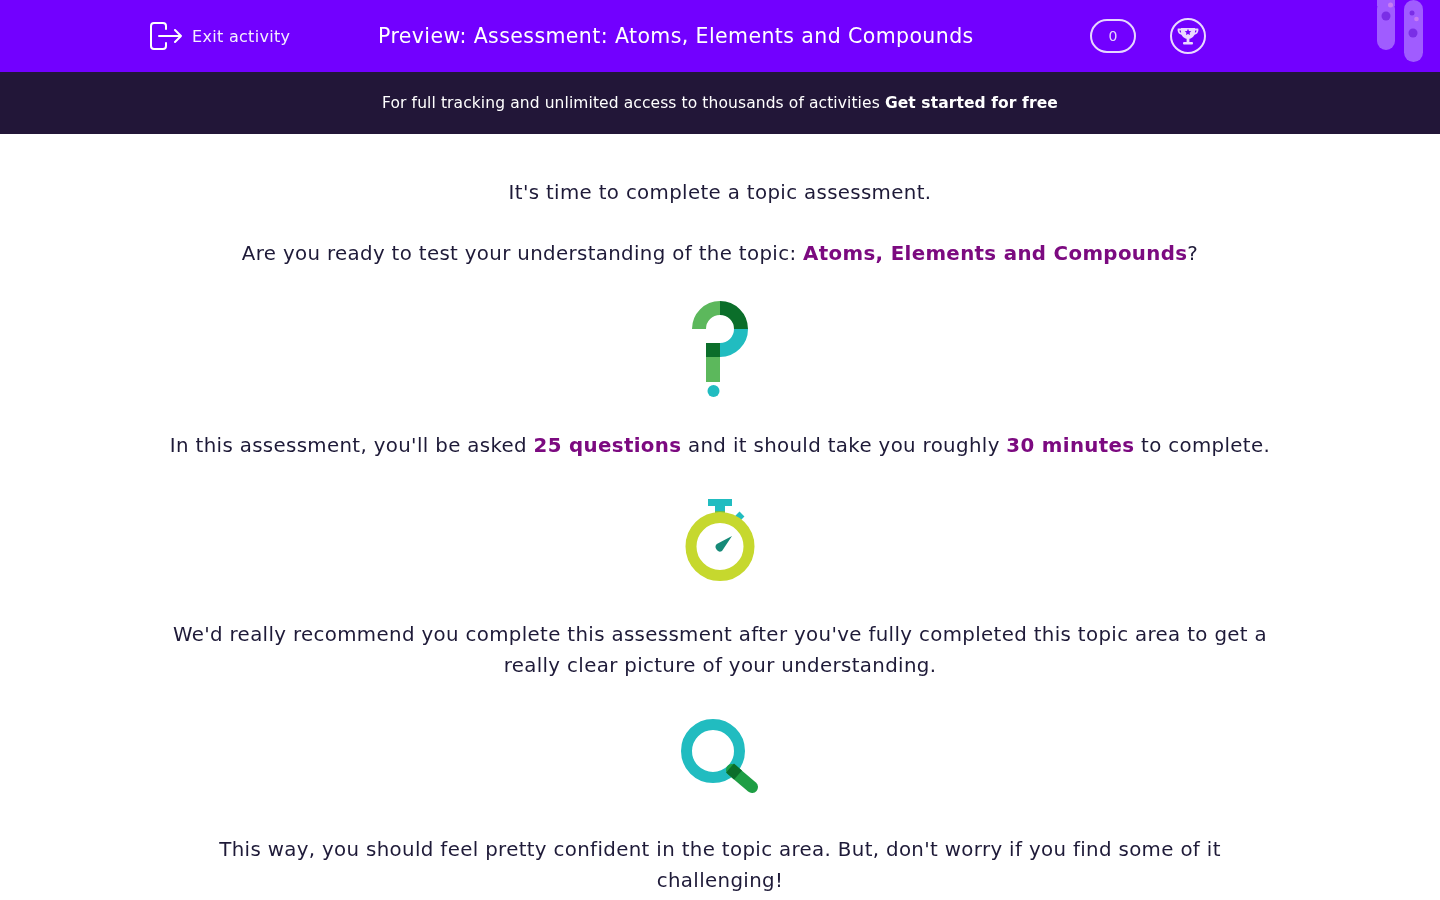  What do you see at coordinates (720, 193) in the screenshot?
I see `intro-text: It's time to complete a topic assessment.` at bounding box center [720, 193].